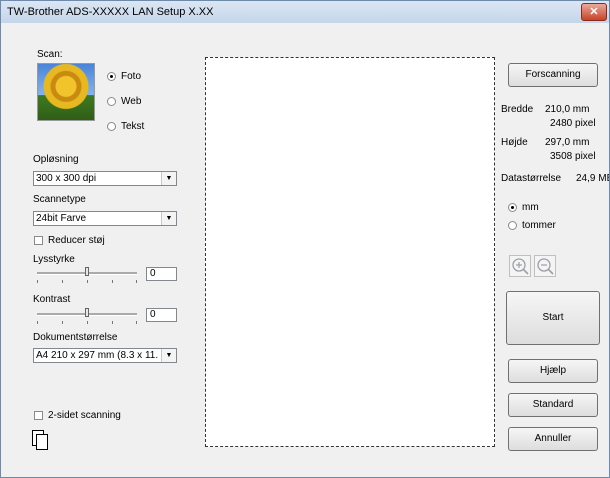  I want to click on brightness-slider-thumb, so click(87, 271).